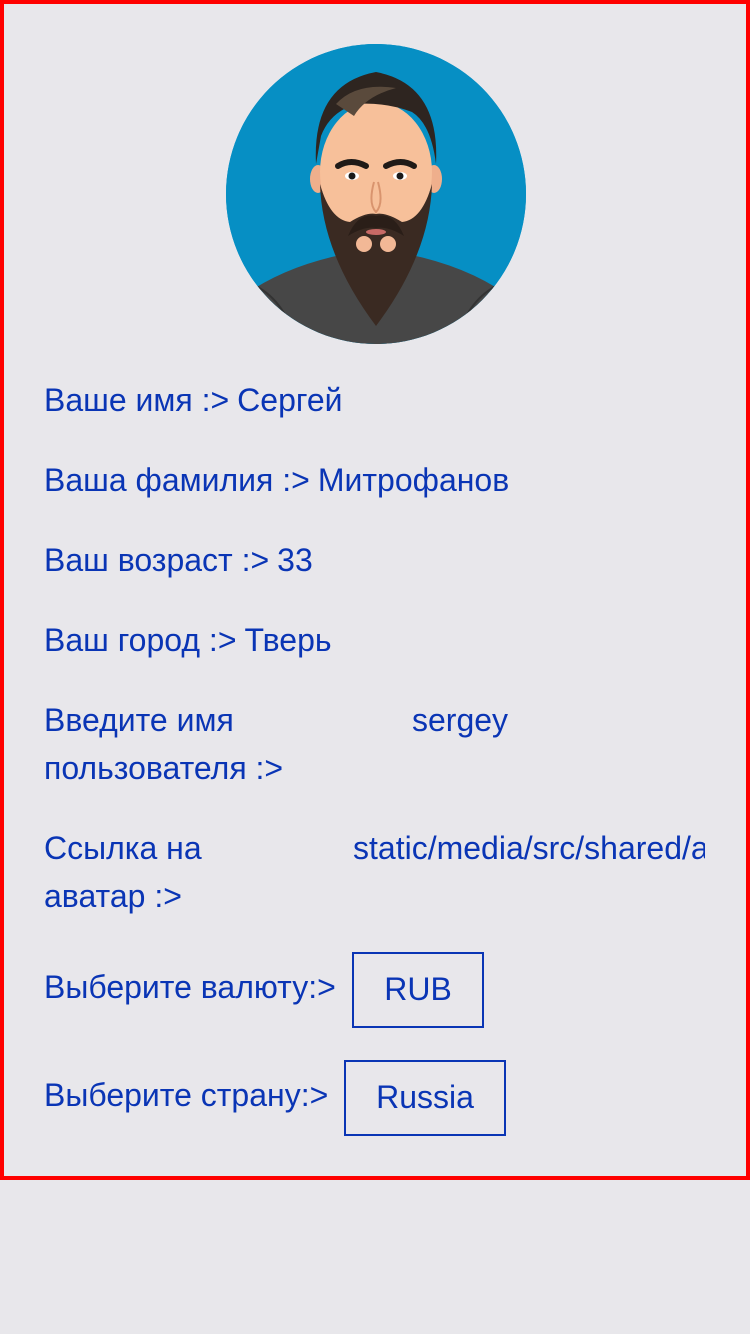 The height and width of the screenshot is (1334, 750). I want to click on name-value: Сергей, so click(290, 400).